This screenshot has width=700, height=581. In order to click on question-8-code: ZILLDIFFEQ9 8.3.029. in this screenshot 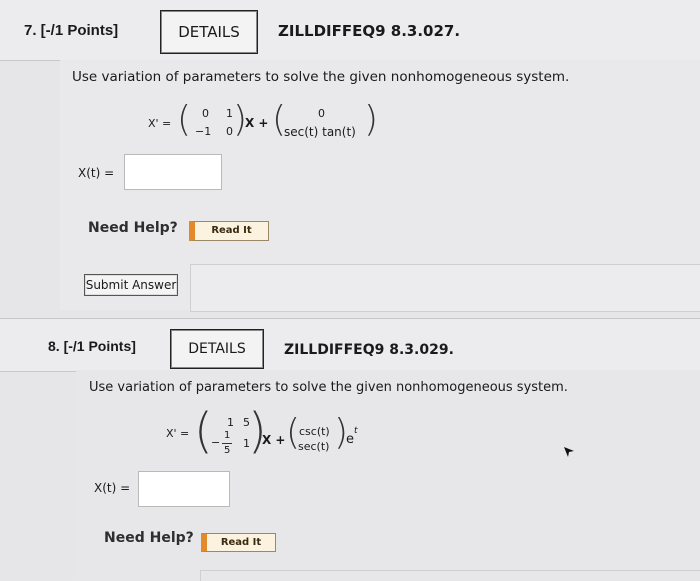, I will do `click(369, 350)`.